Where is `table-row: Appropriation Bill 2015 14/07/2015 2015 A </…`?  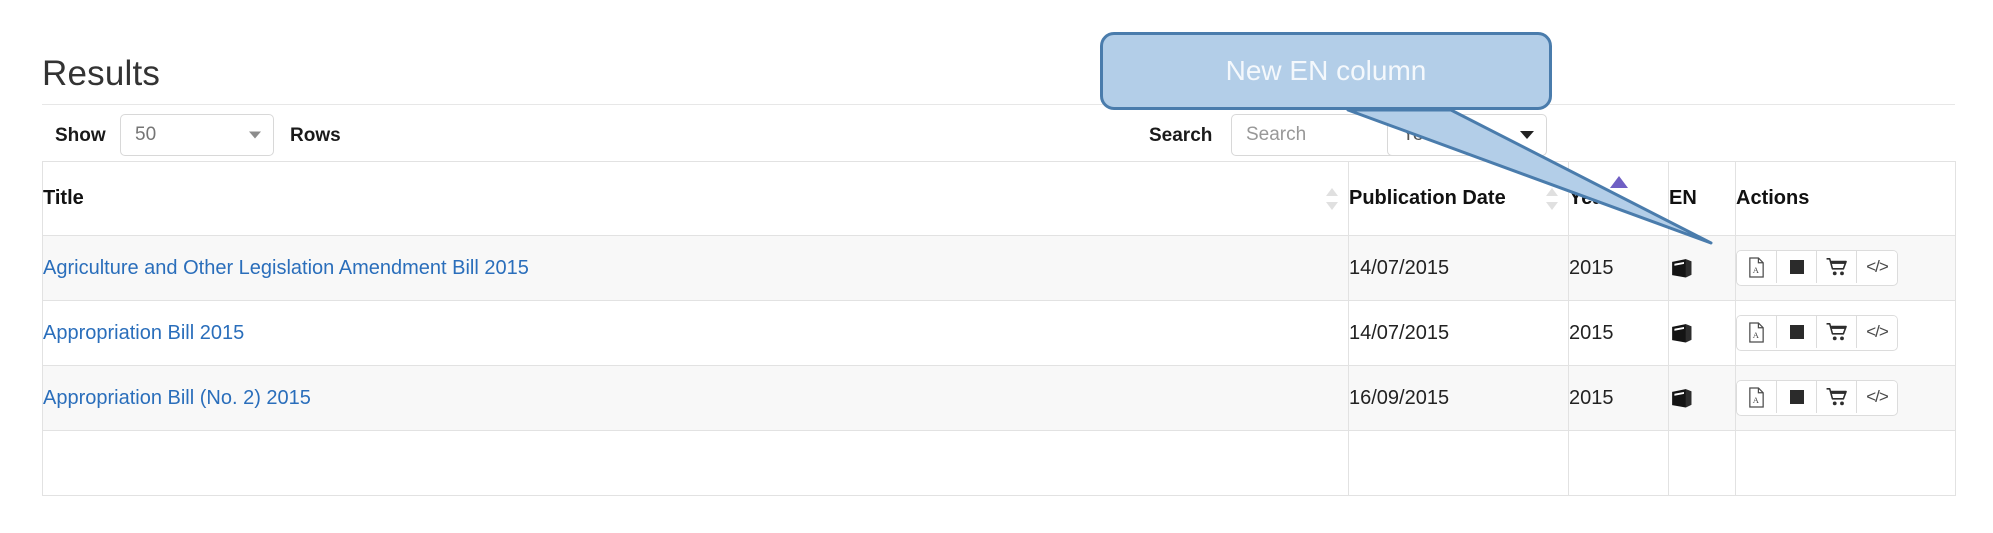
table-row: Appropriation Bill 2015 14/07/2015 2015 A </… is located at coordinates (999, 333).